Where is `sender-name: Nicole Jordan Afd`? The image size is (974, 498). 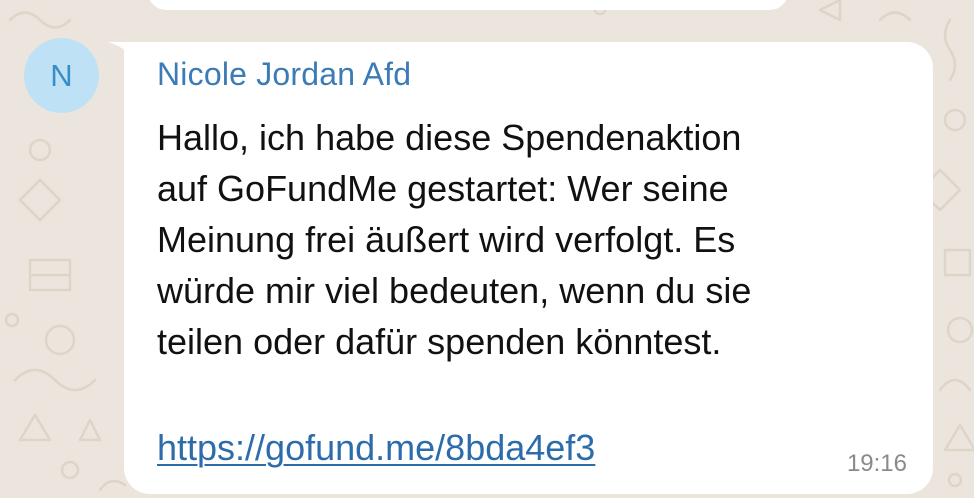 sender-name: Nicole Jordan Afd is located at coordinates (284, 74).